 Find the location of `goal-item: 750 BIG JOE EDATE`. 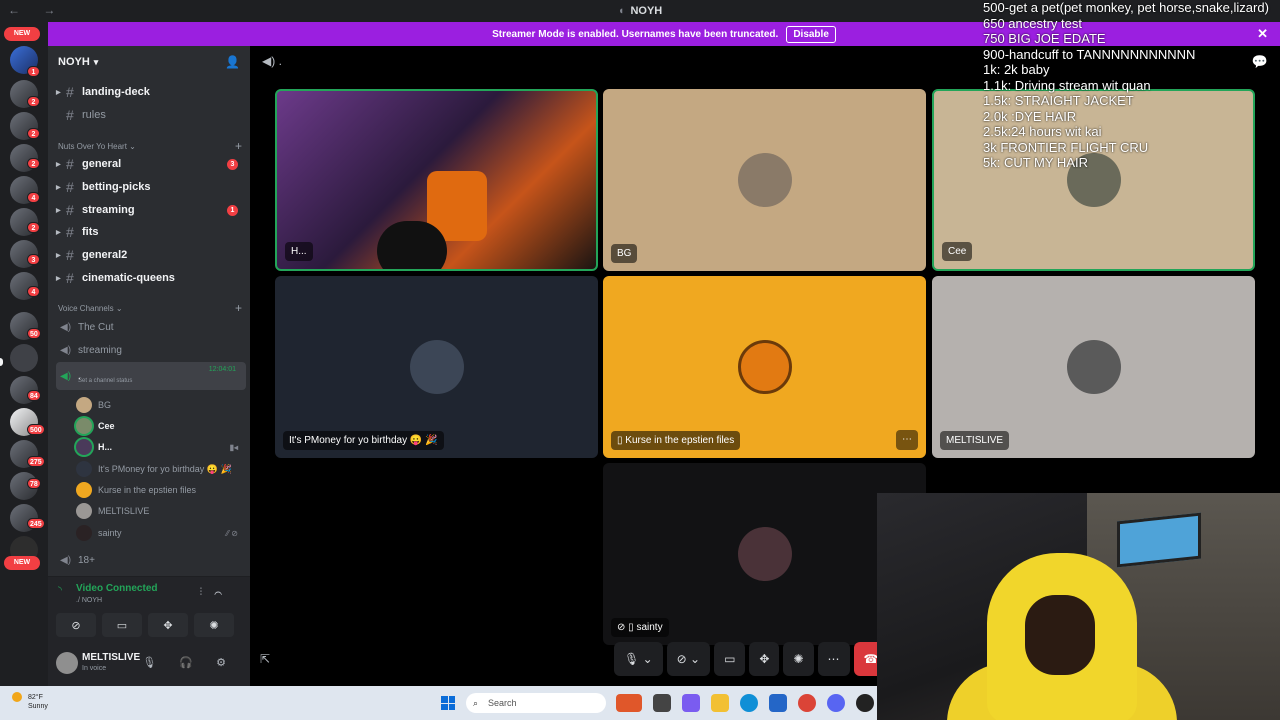

goal-item: 750 BIG JOE EDATE is located at coordinates (1044, 38).